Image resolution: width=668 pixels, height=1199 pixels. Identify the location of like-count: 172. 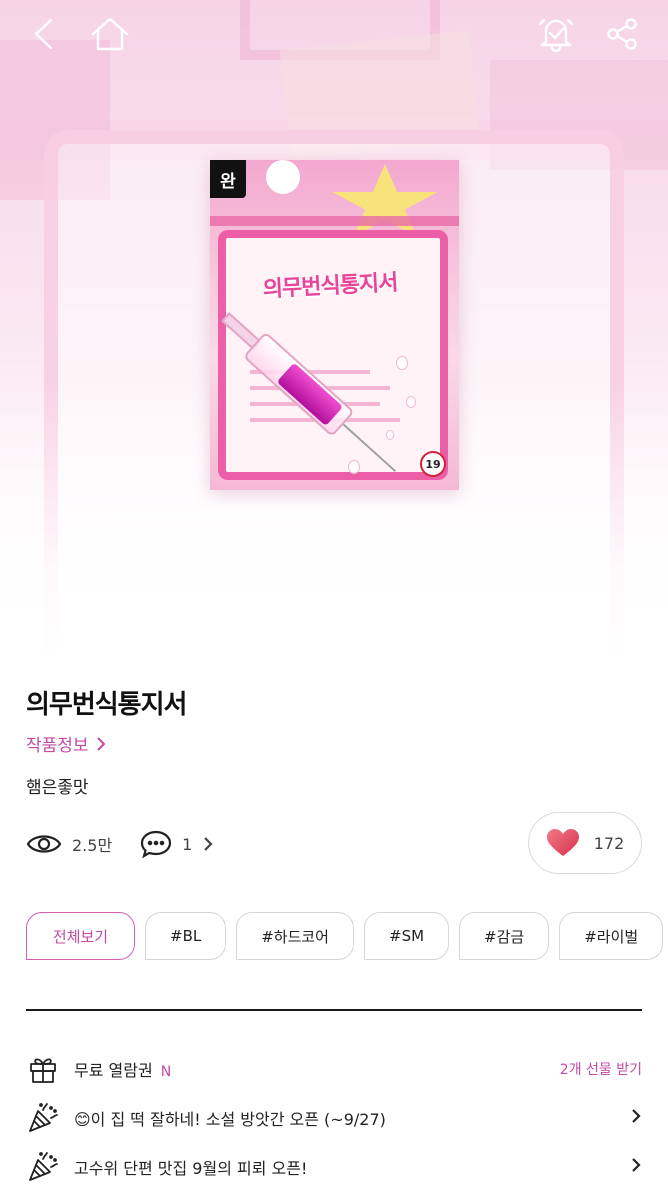
(609, 843).